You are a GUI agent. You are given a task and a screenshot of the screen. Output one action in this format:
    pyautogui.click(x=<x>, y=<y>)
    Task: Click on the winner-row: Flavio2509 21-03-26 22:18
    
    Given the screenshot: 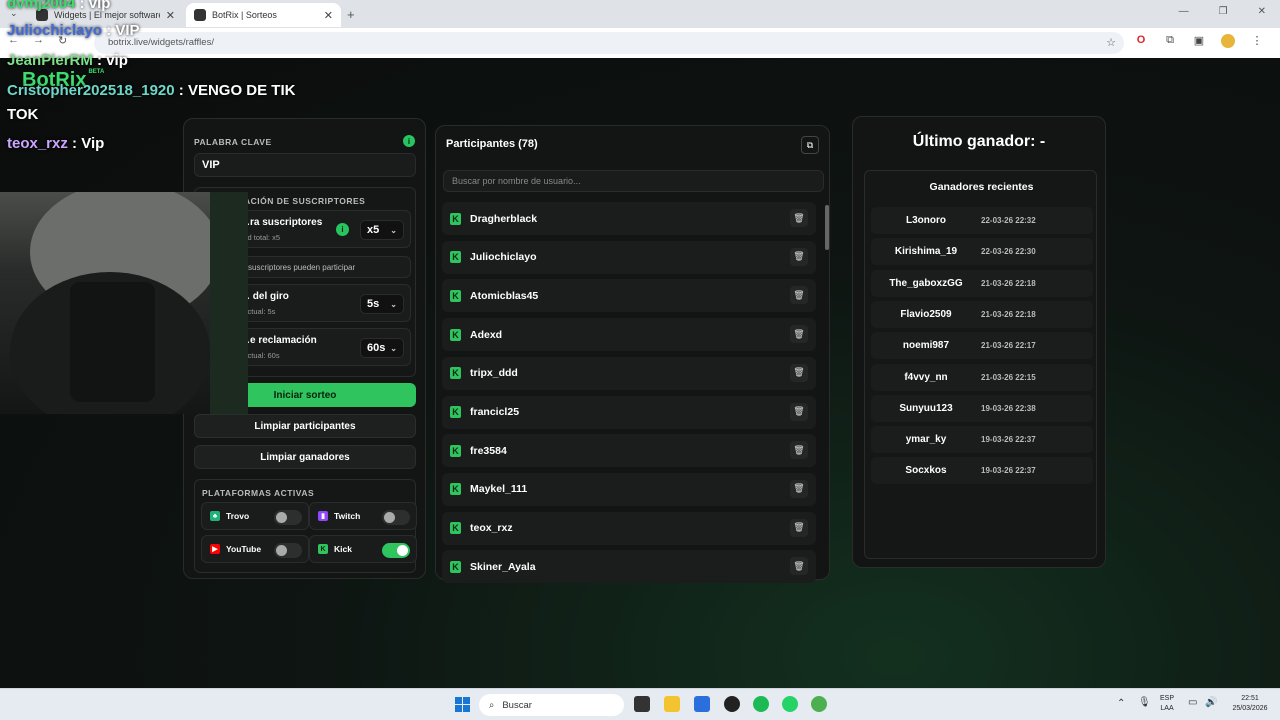 What is the action you would take?
    pyautogui.click(x=982, y=314)
    